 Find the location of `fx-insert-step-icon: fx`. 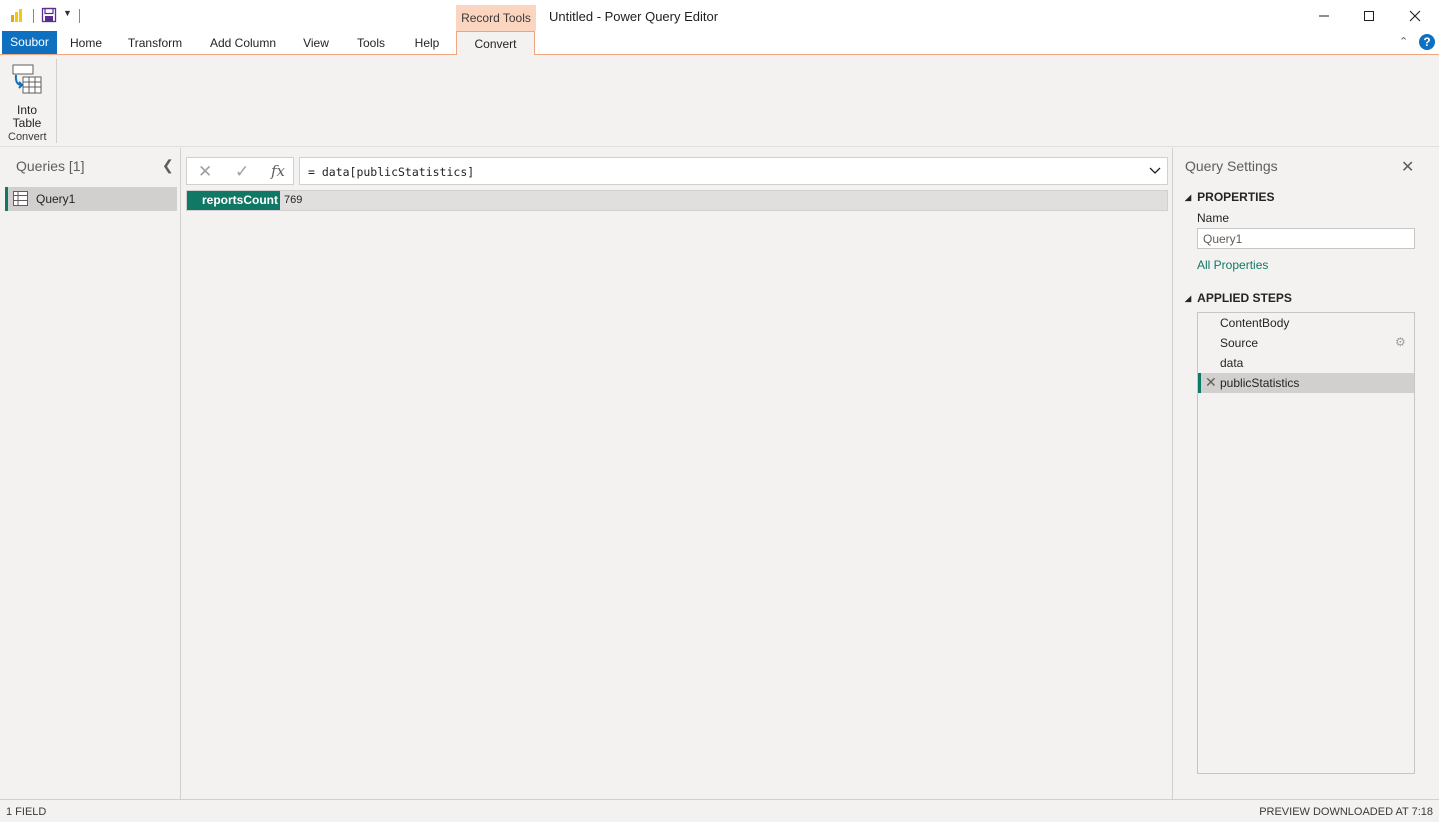

fx-insert-step-icon: fx is located at coordinates (278, 171).